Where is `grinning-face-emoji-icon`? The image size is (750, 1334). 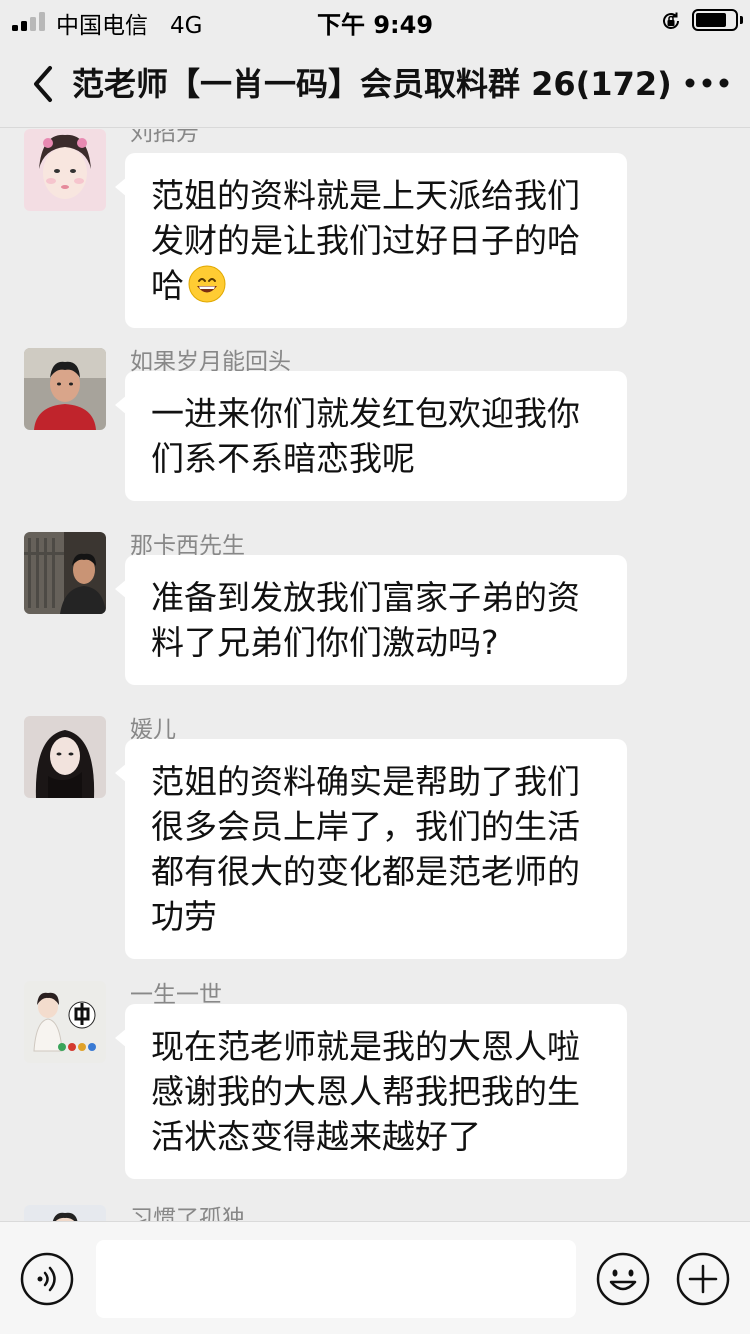
grinning-face-emoji-icon is located at coordinates (207, 284).